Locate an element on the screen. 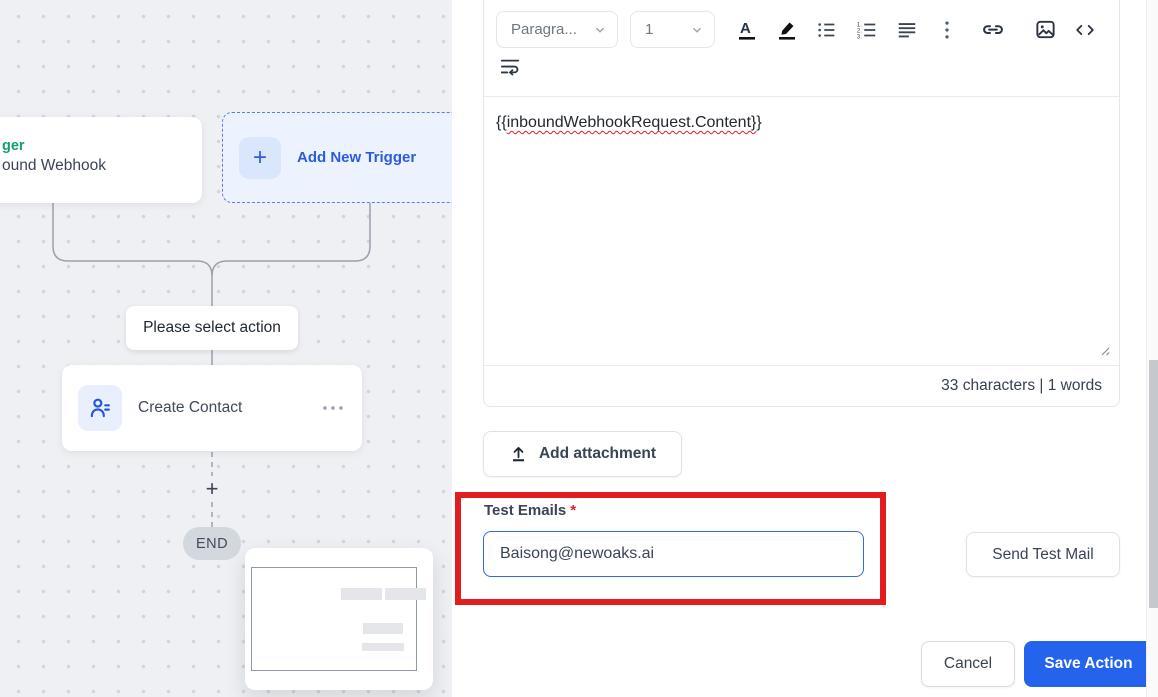 This screenshot has width=1158, height=697. upload-icon is located at coordinates (518, 454).